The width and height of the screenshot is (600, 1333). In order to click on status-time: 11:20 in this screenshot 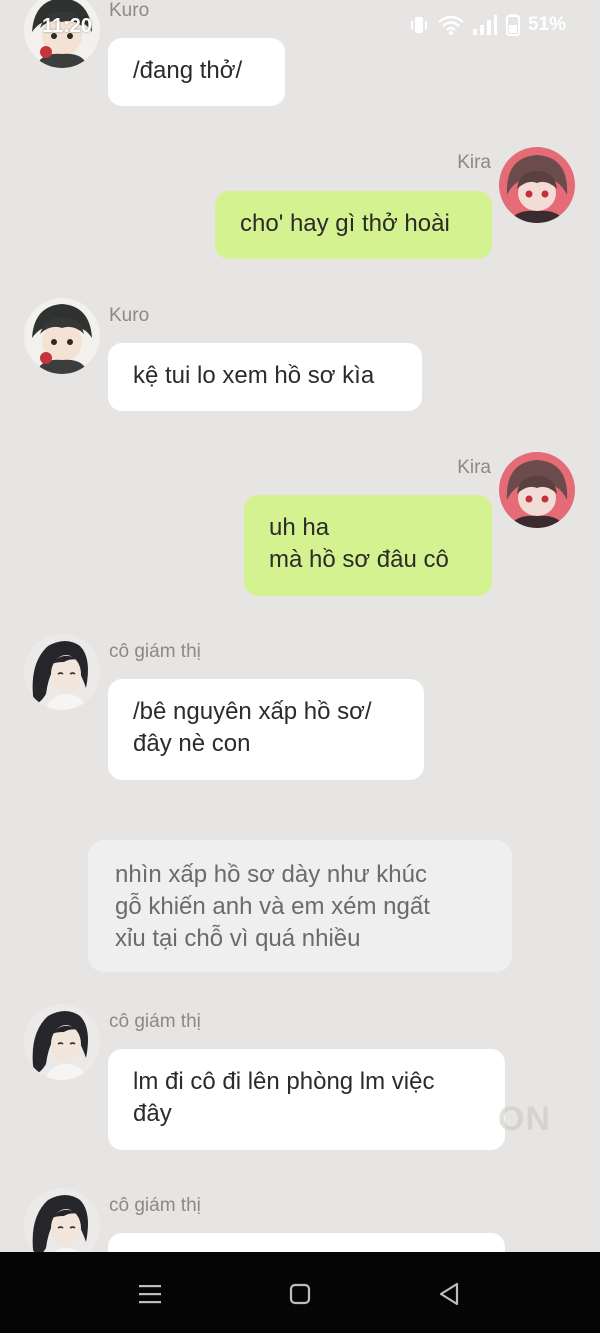, I will do `click(67, 26)`.